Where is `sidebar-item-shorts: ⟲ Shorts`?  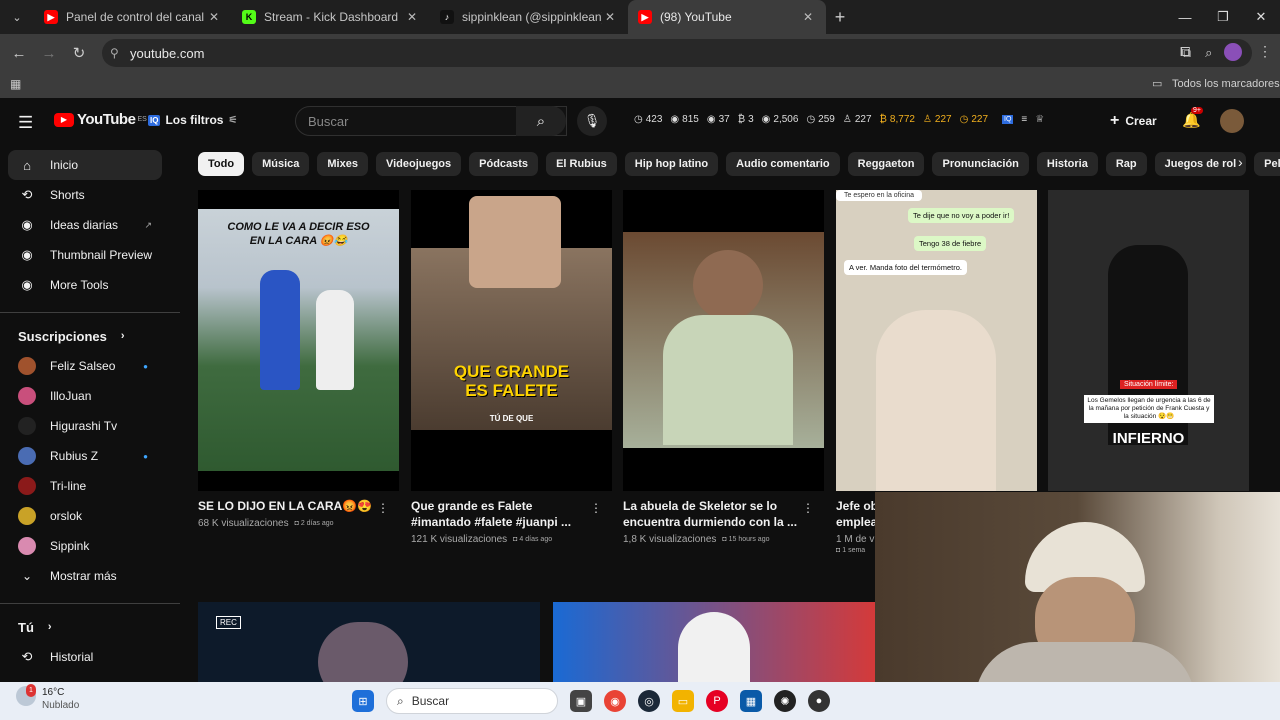
sidebar-item-shorts: ⟲ Shorts is located at coordinates (90, 195).